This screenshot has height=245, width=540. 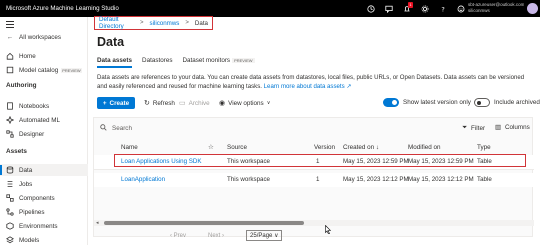 What do you see at coordinates (143, 179) in the screenshot?
I see `data-asset-name-link: LoanApplication` at bounding box center [143, 179].